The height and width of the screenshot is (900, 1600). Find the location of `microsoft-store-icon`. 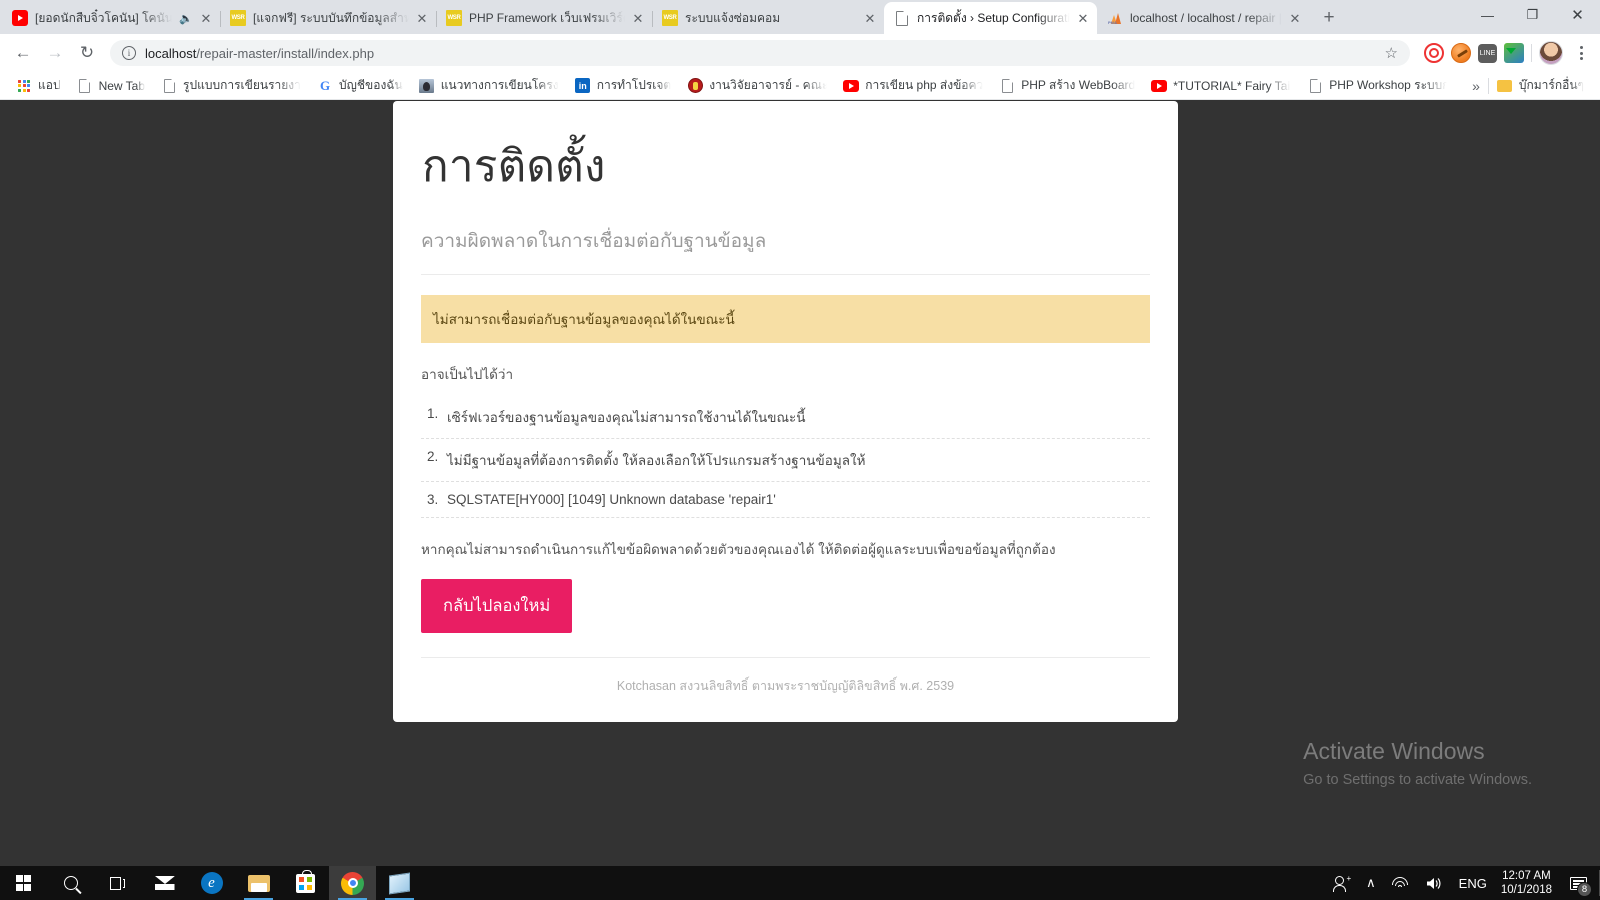

microsoft-store-icon is located at coordinates (305, 883).